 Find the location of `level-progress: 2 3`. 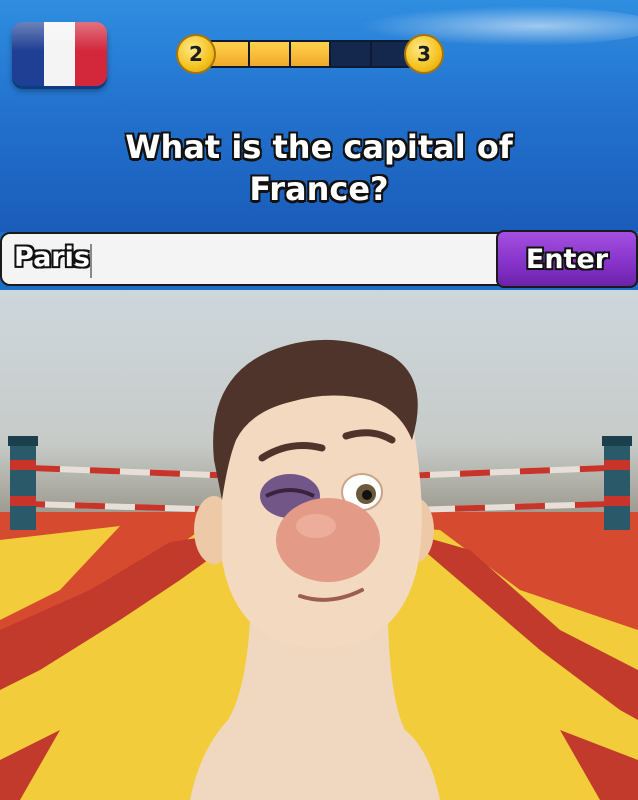

level-progress: 2 3 is located at coordinates (310, 54).